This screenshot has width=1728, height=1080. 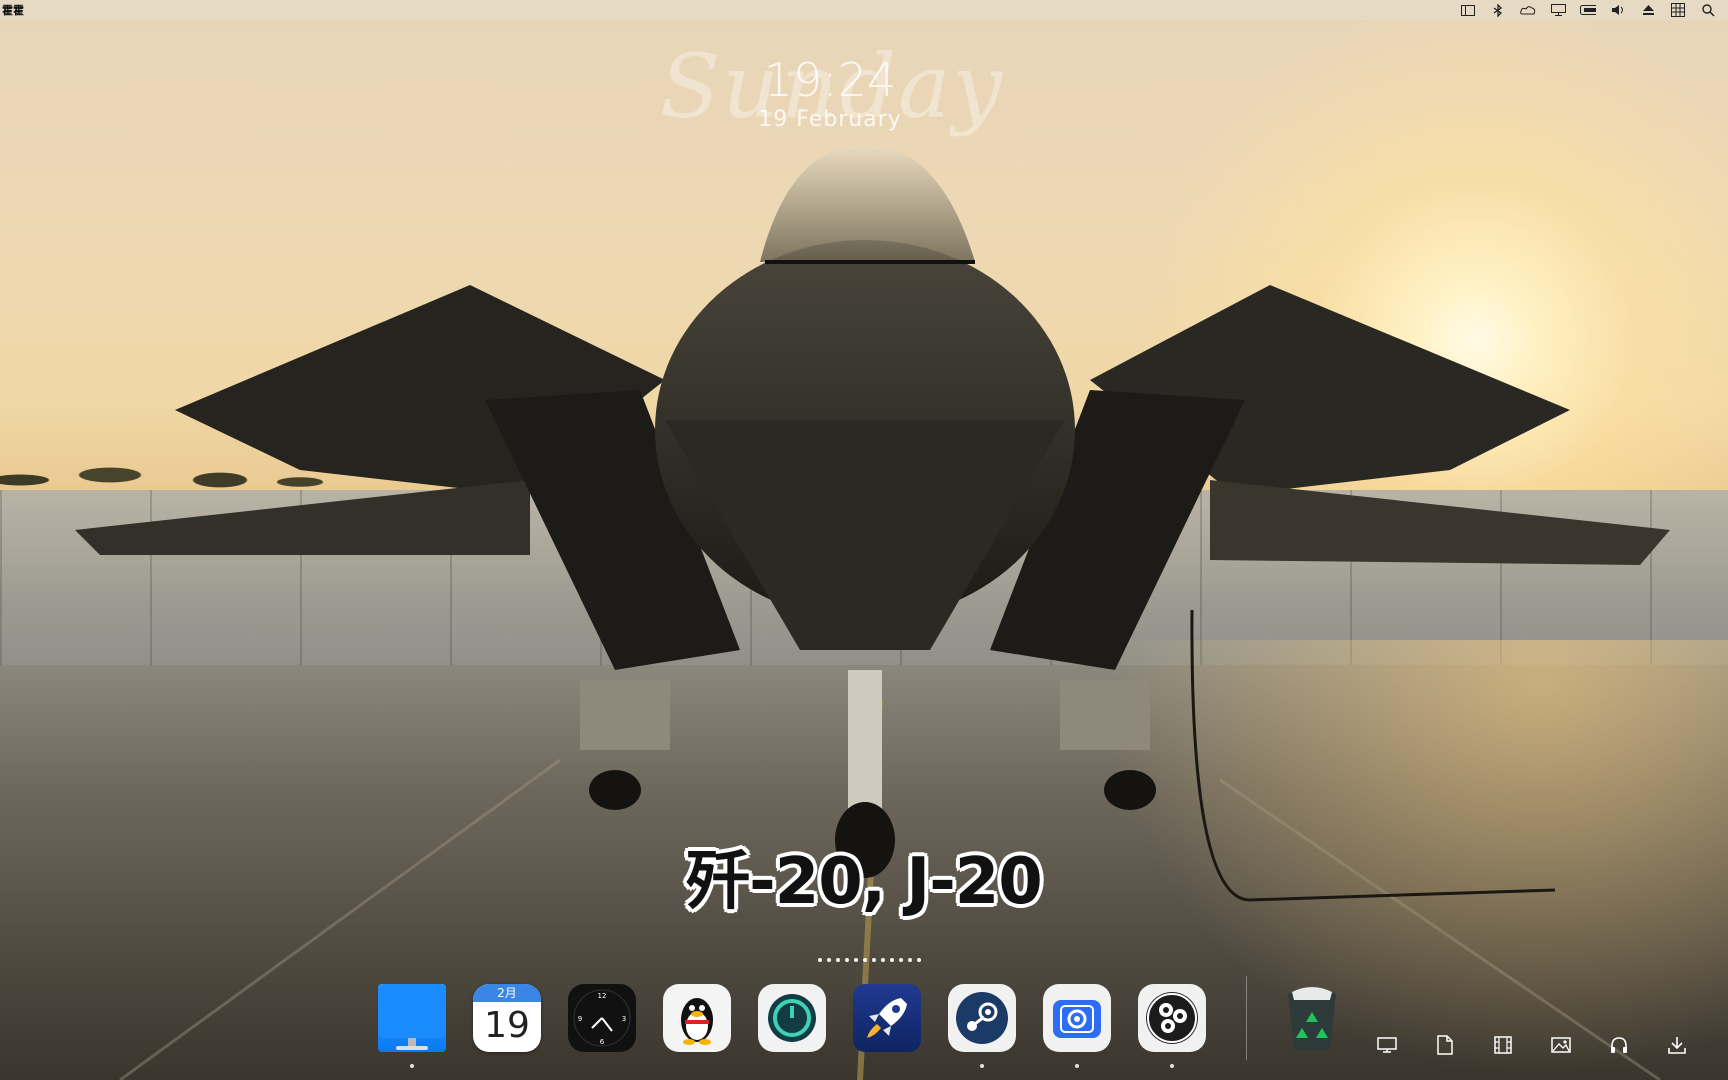 I want to click on dock-qq, so click(x=697, y=1018).